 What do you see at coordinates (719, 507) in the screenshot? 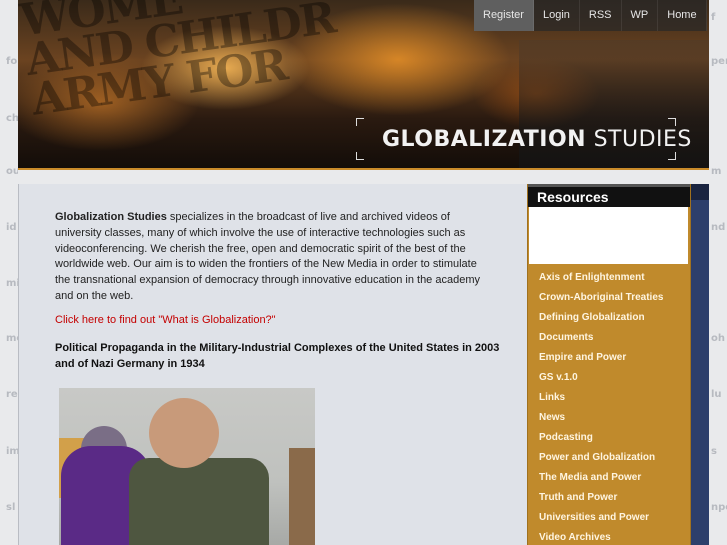
I see `bg-word: npe` at bounding box center [719, 507].